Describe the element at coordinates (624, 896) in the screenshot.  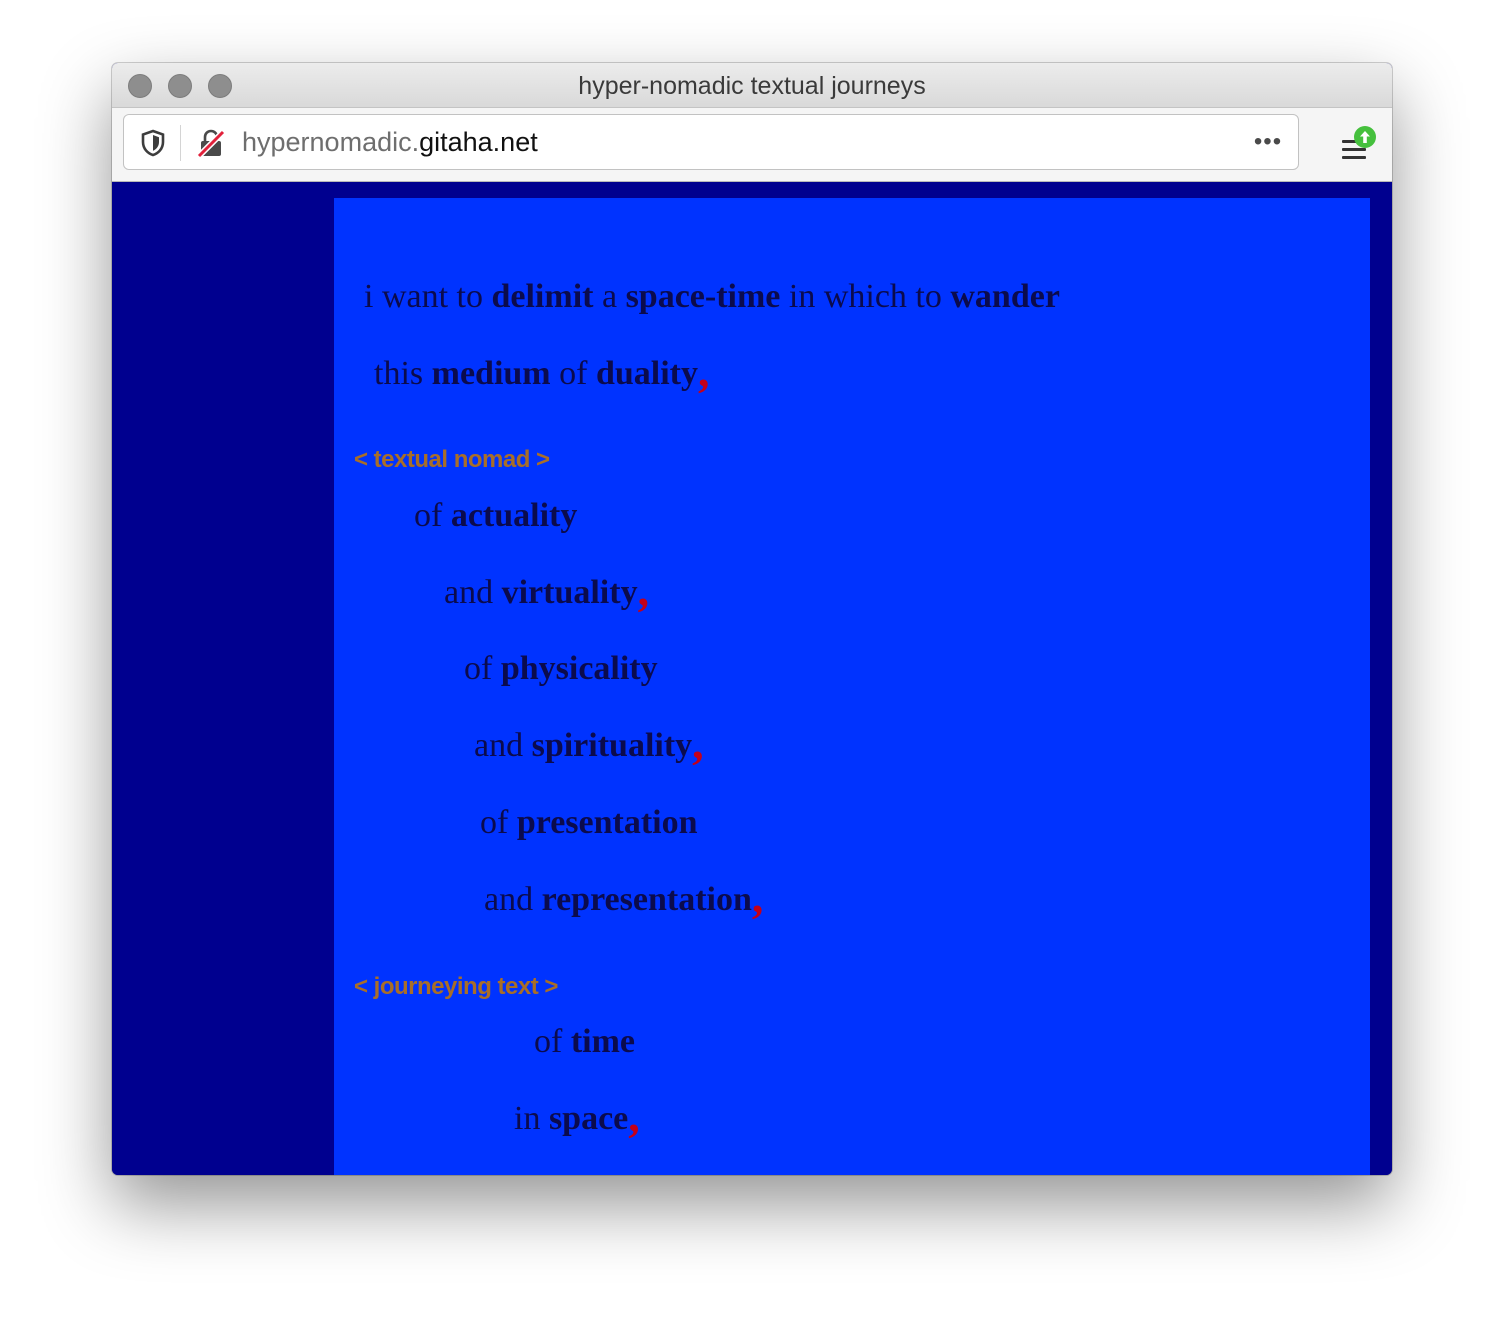
I see `poem-line-8: and representation,` at that location.